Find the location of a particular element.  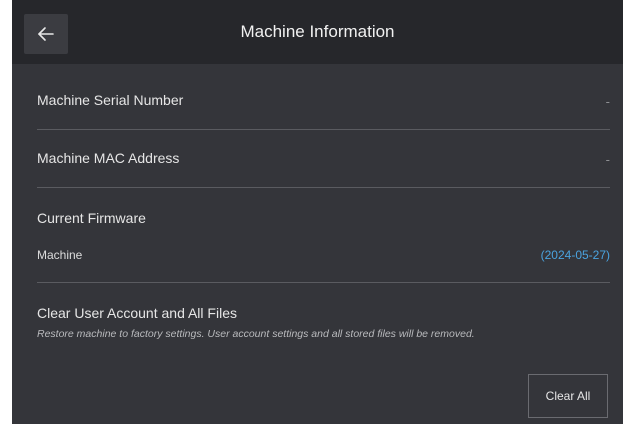

serial-number-label: Machine Serial Number is located at coordinates (110, 100).